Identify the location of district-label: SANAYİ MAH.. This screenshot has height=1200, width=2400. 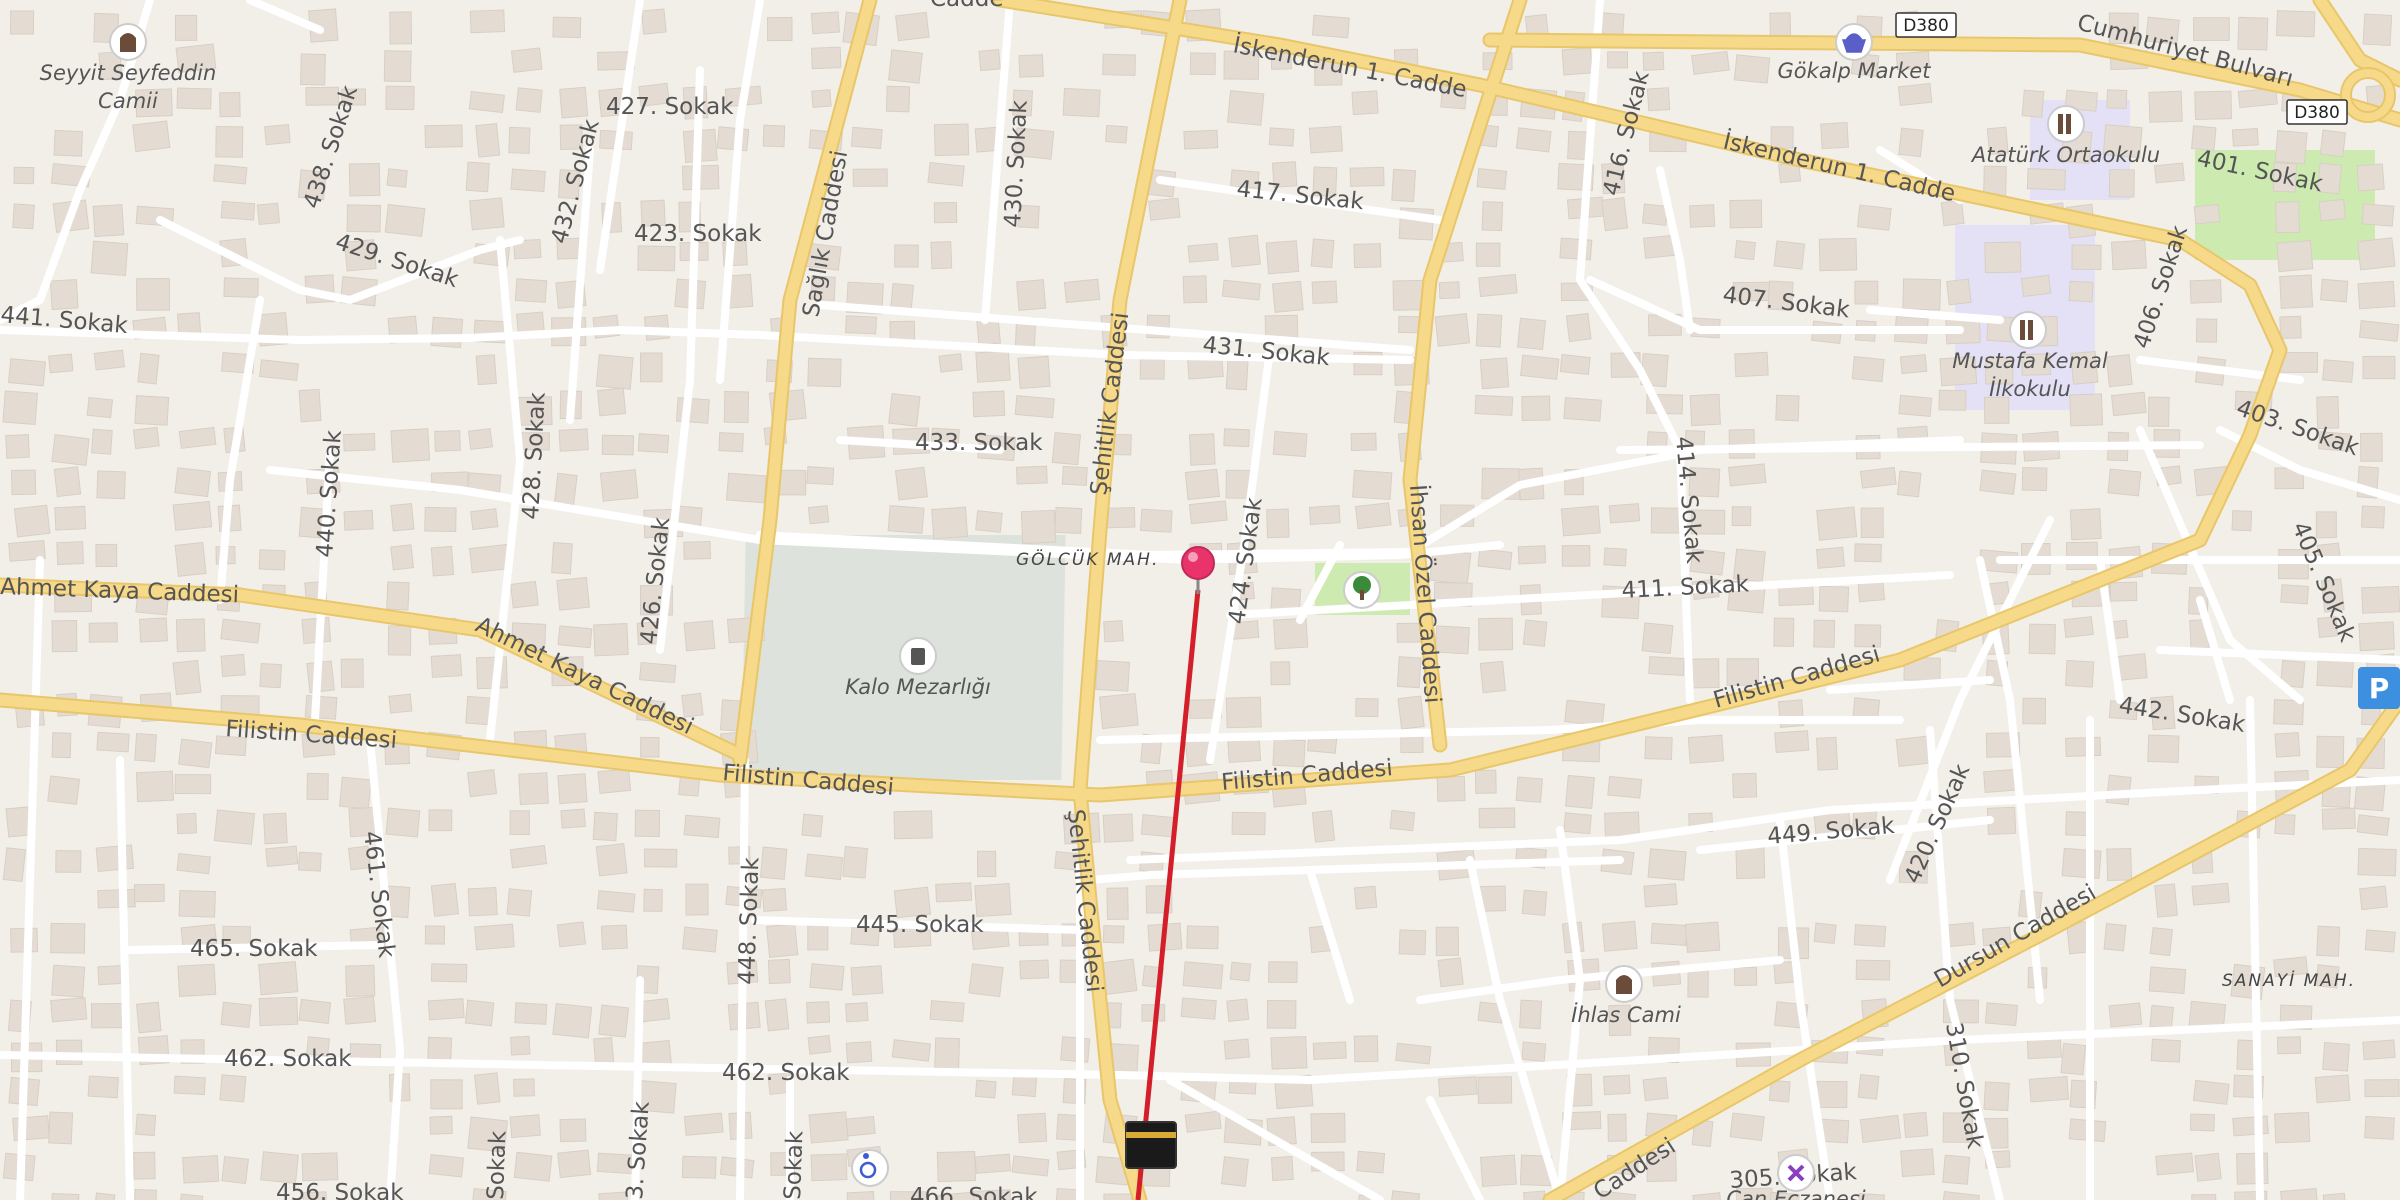
(2289, 980).